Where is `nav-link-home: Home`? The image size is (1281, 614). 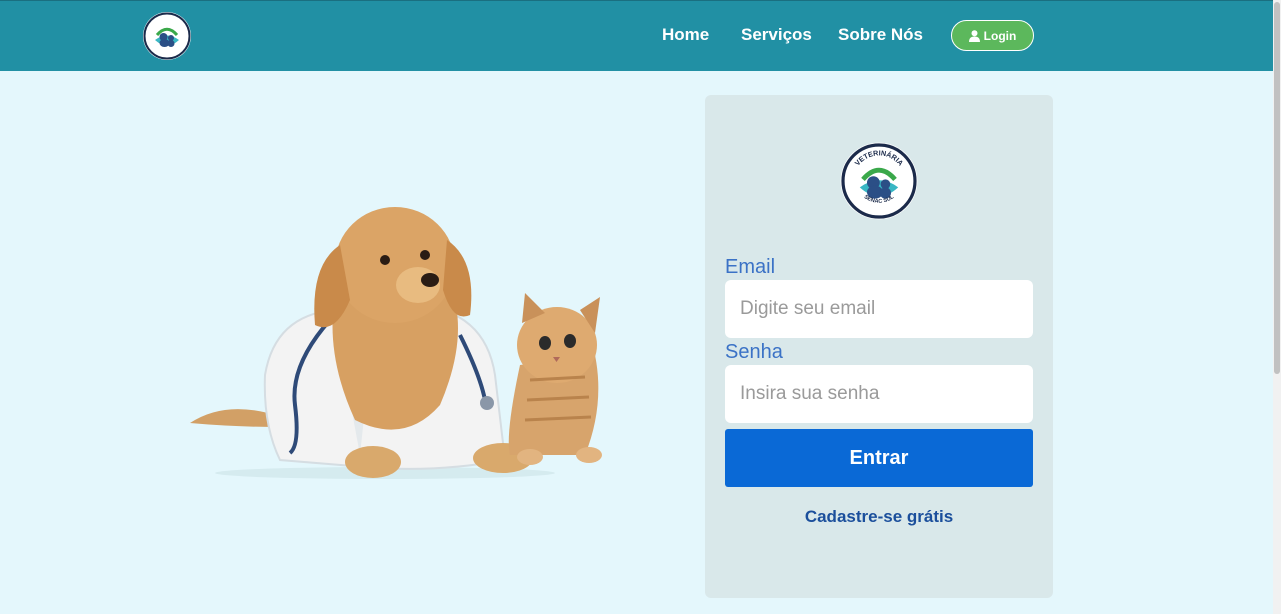 nav-link-home: Home is located at coordinates (685, 35).